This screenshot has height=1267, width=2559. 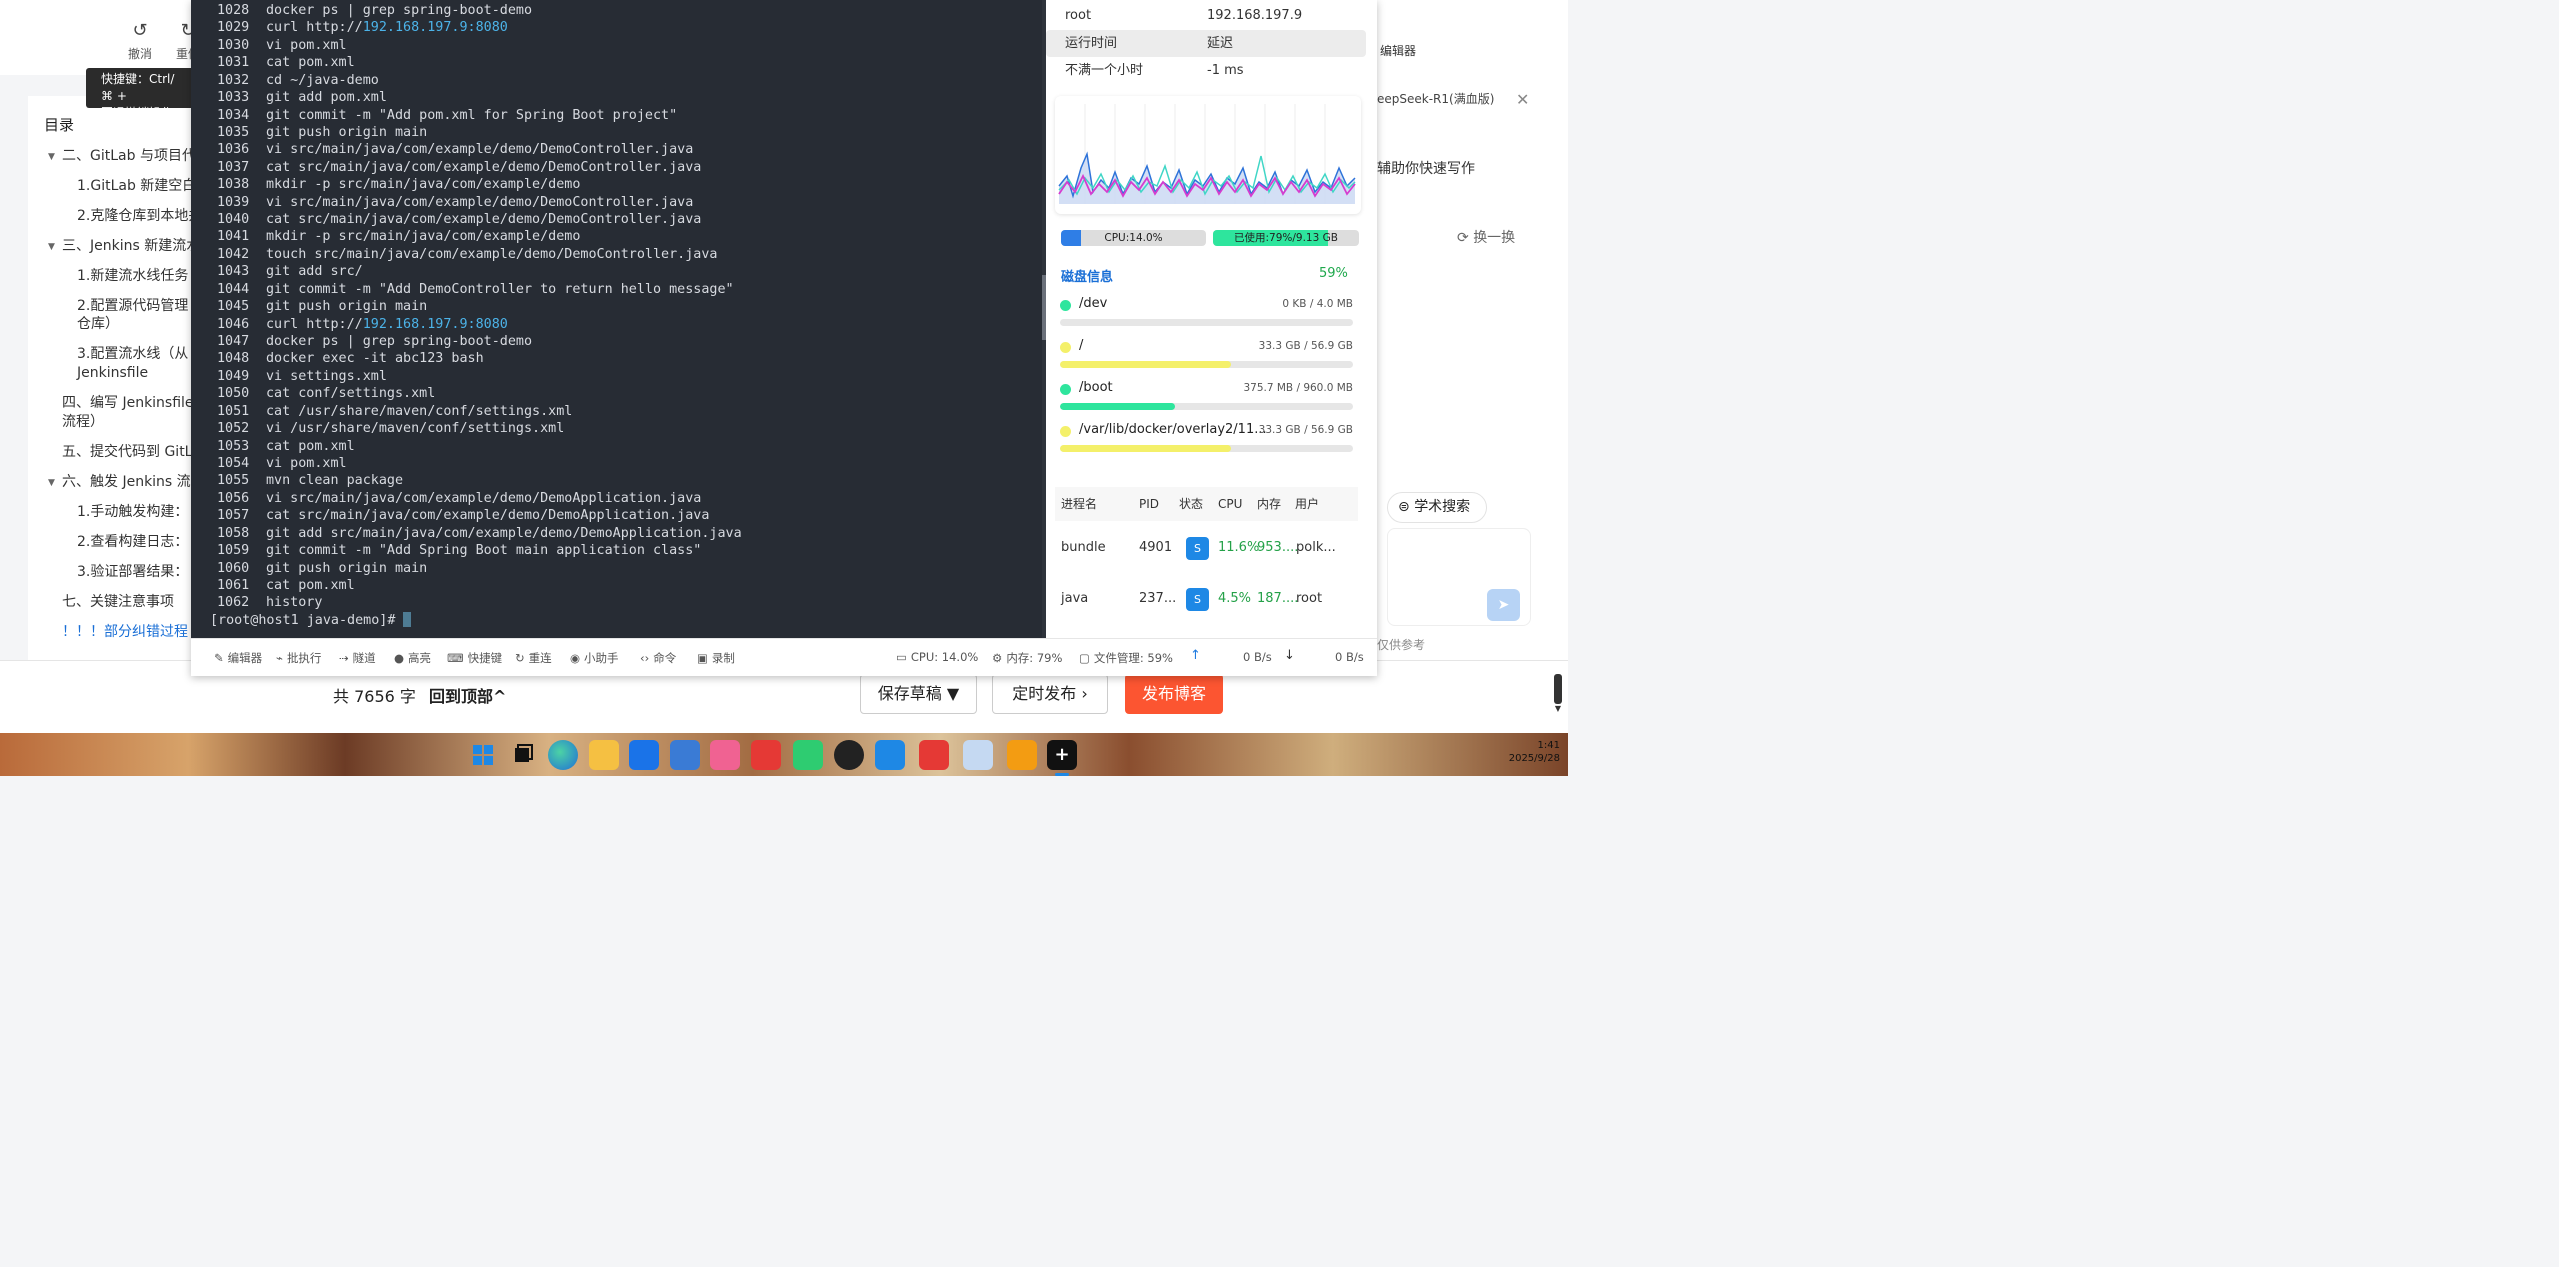 I want to click on toc-item: 1.新建流水线任务, so click(x=132, y=276).